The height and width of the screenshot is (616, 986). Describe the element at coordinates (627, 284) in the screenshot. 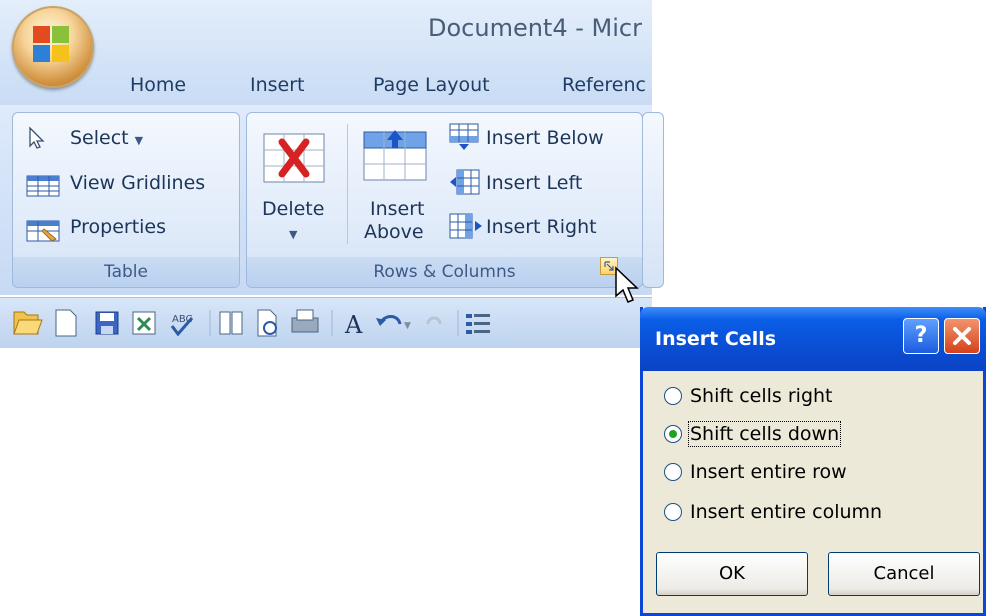

I see `mouse-cursor-icon` at that location.